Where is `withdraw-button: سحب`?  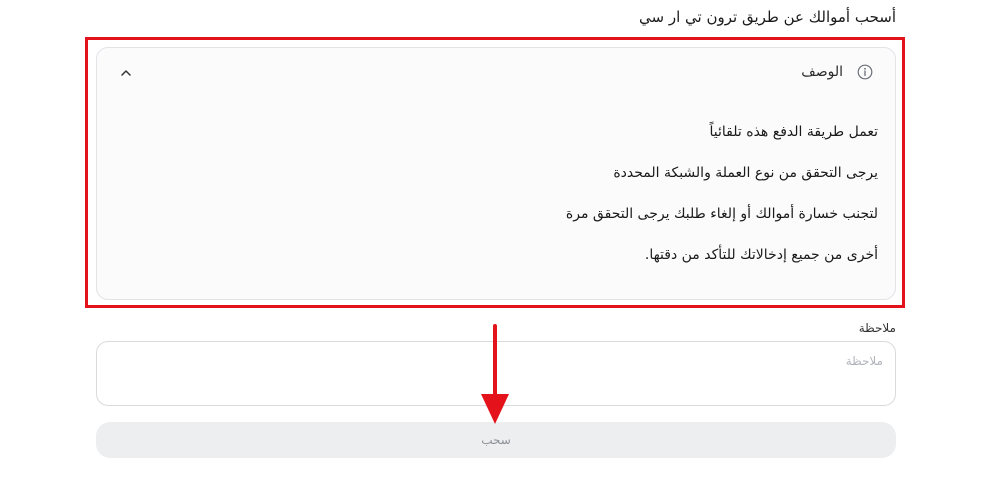
withdraw-button: سحب is located at coordinates (496, 440).